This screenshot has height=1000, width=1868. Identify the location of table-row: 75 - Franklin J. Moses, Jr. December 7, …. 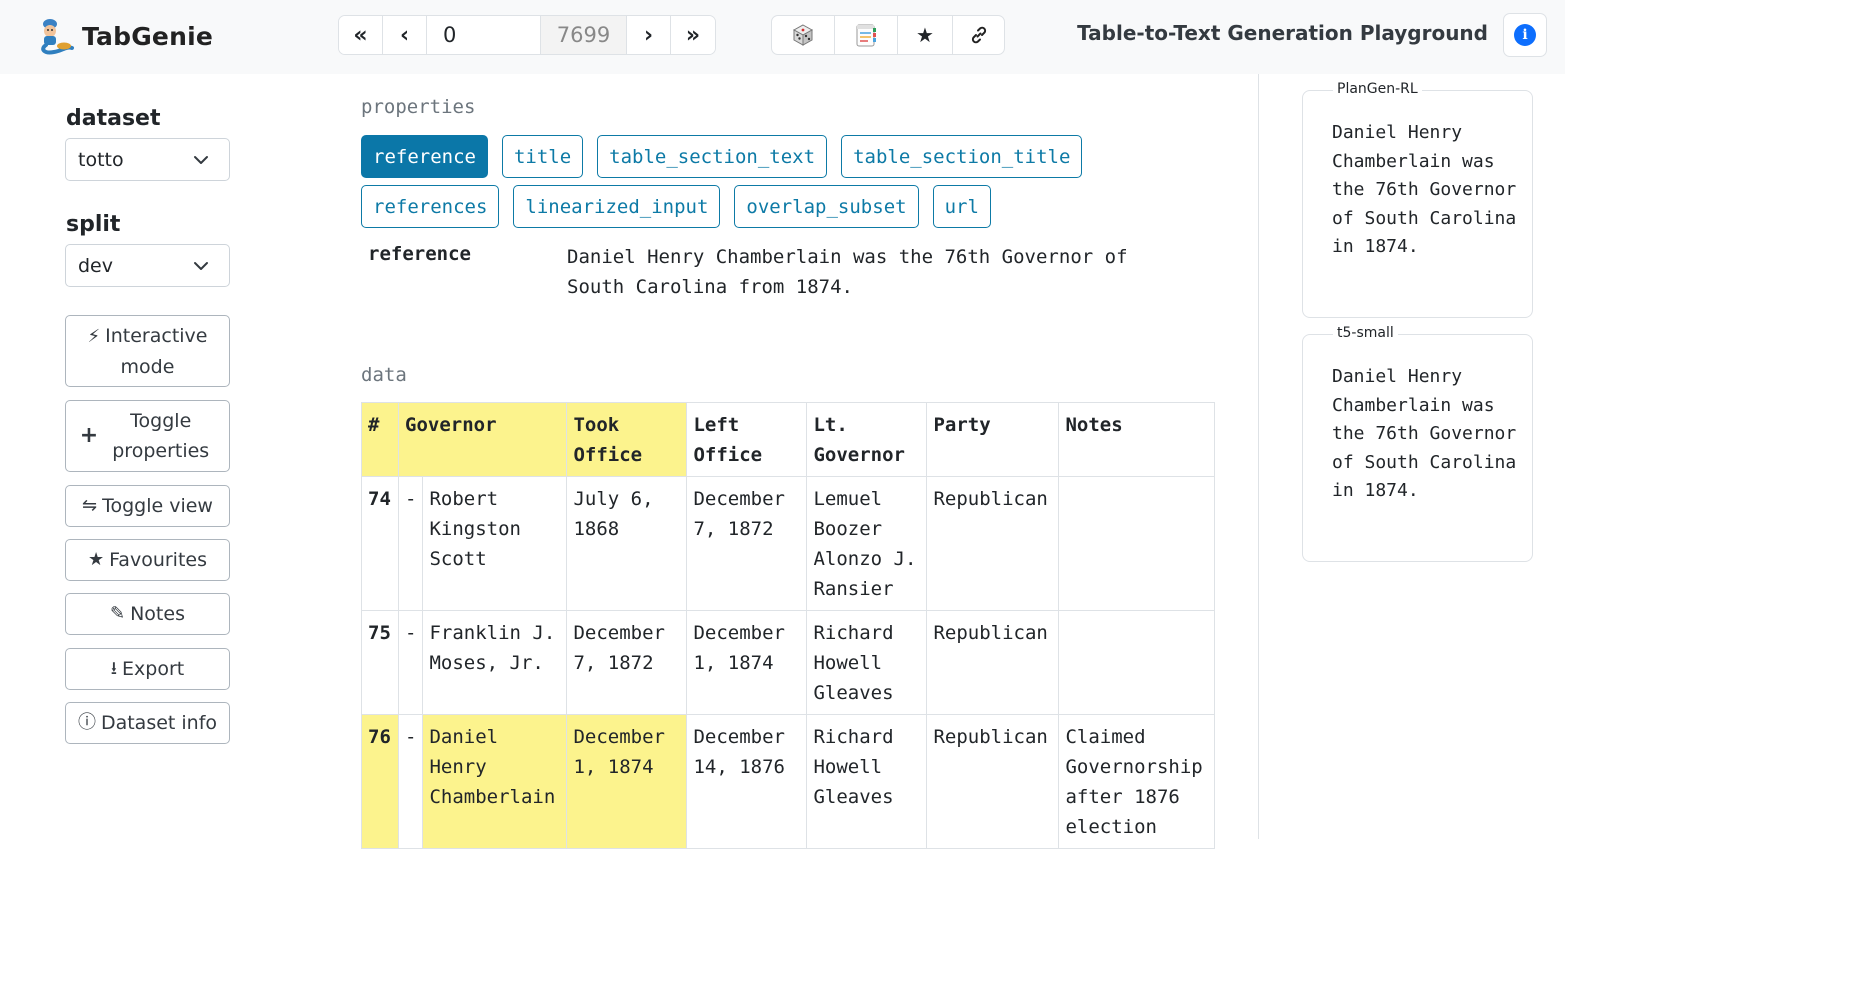
(788, 662).